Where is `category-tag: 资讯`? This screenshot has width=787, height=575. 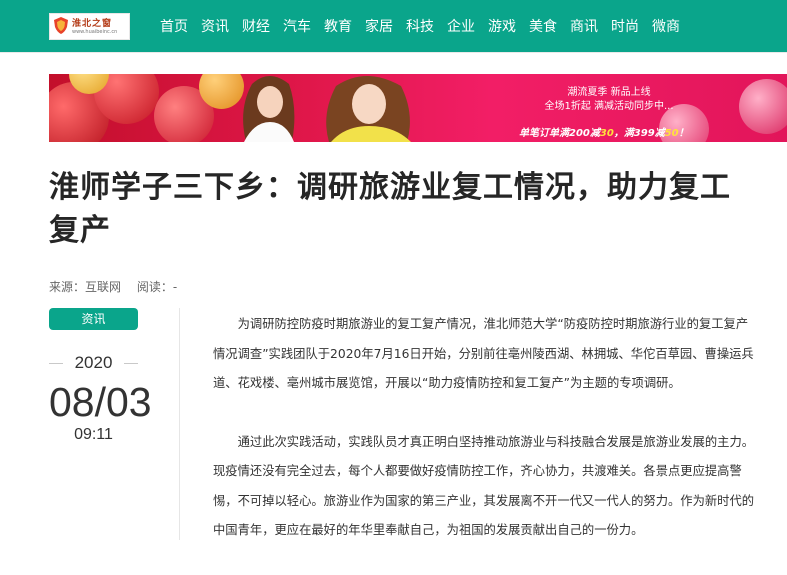
category-tag: 资讯 is located at coordinates (93, 319).